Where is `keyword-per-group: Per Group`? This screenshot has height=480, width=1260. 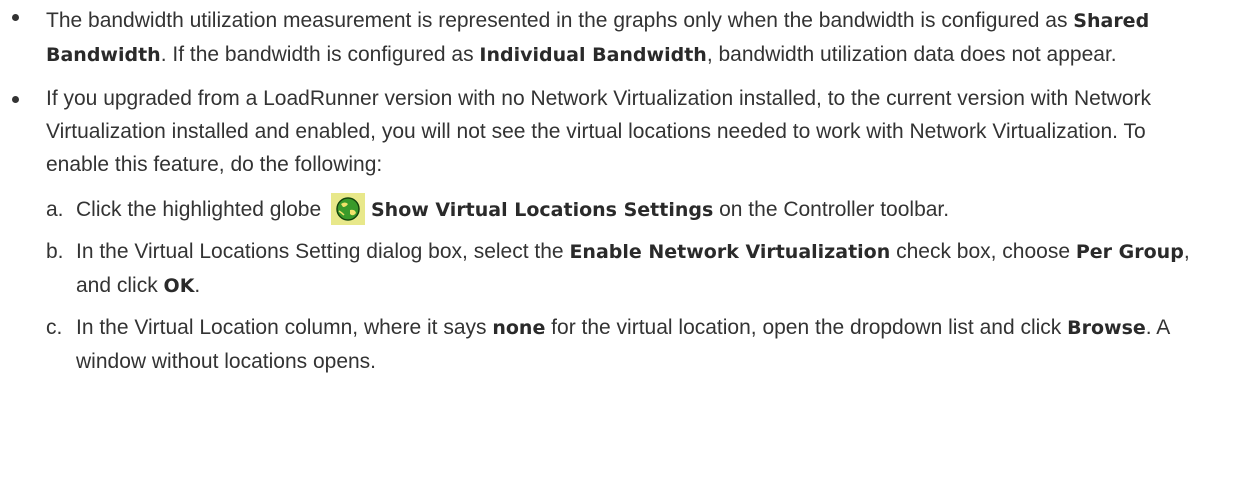 keyword-per-group: Per Group is located at coordinates (1129, 252).